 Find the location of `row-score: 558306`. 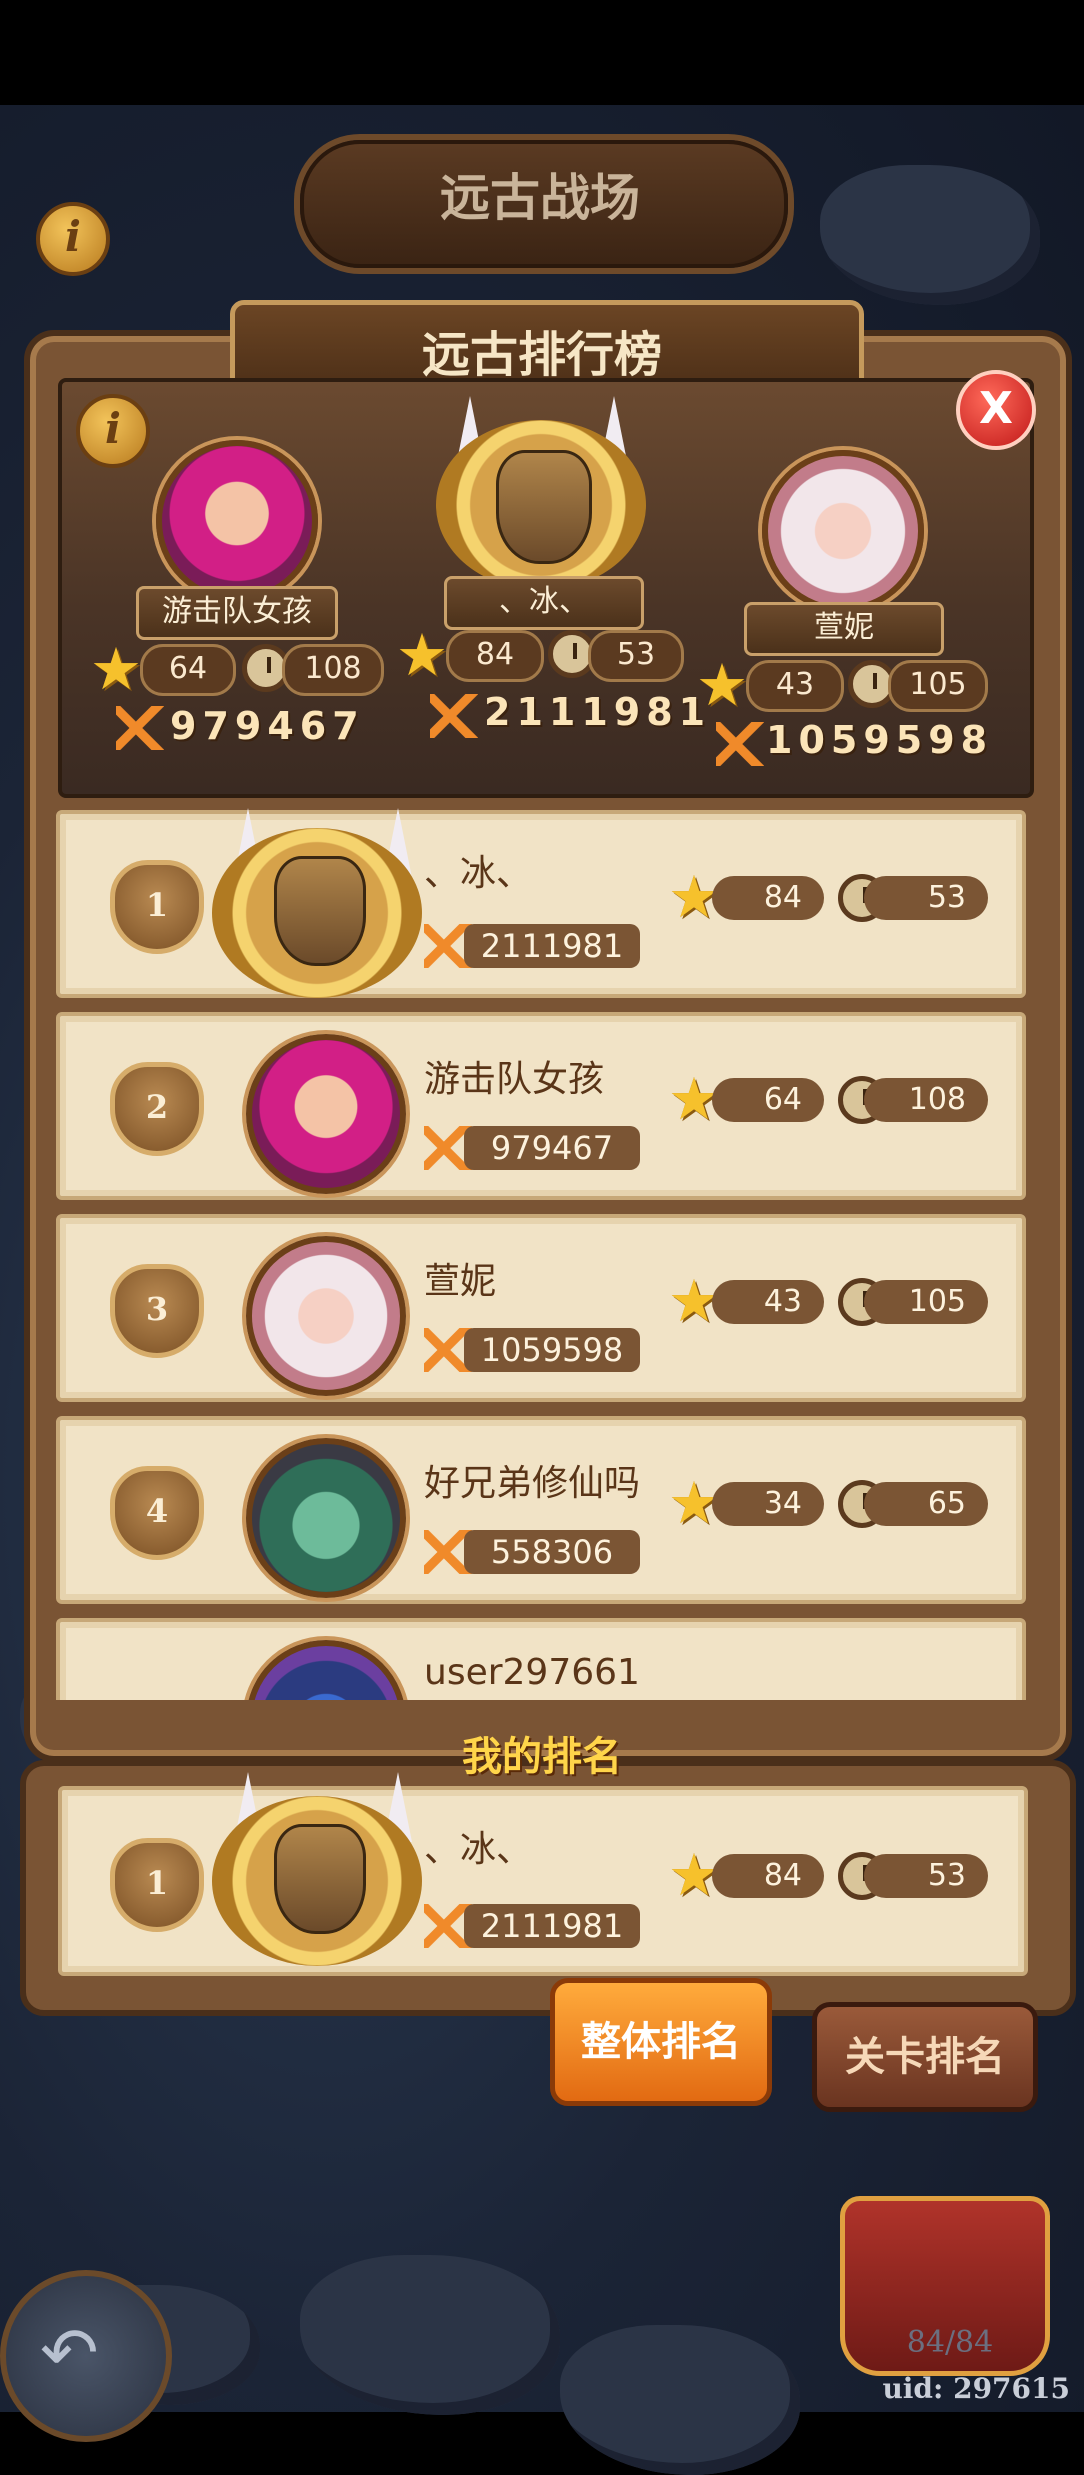

row-score: 558306 is located at coordinates (552, 1552).